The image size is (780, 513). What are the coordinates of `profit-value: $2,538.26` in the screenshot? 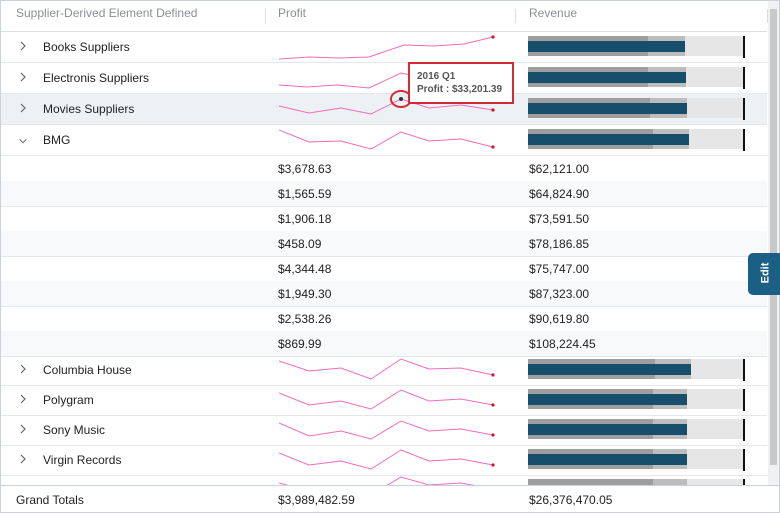 It's located at (305, 319).